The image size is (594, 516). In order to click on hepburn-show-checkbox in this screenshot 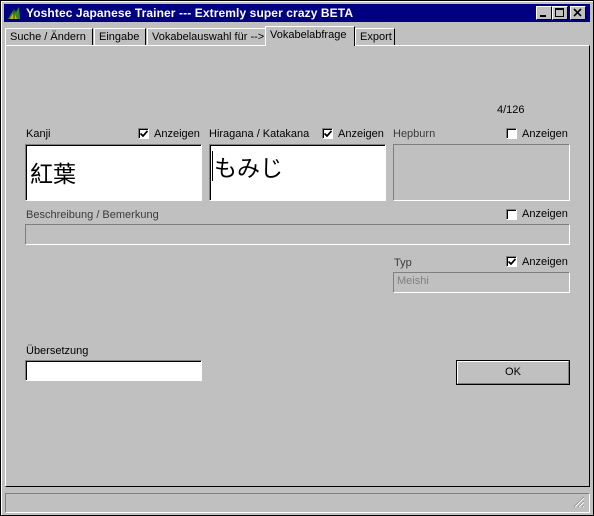, I will do `click(511, 133)`.